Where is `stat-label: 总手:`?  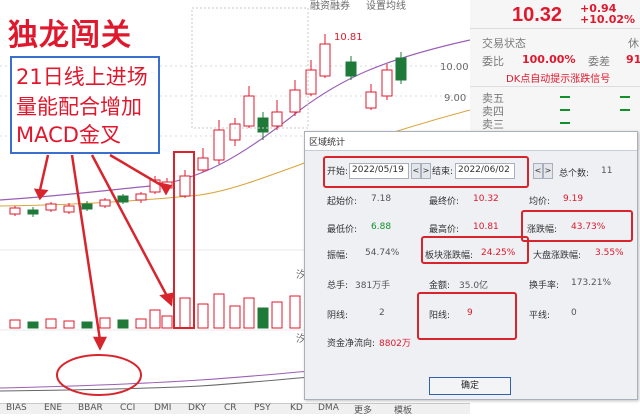
stat-label: 总手: is located at coordinates (338, 286).